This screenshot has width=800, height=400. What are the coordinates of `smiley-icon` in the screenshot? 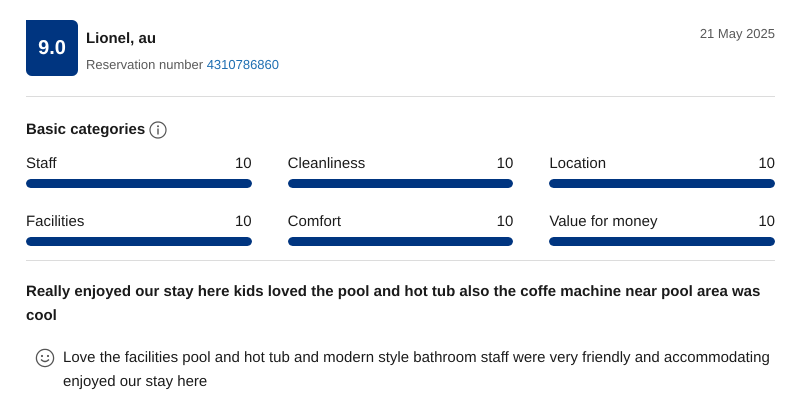 It's located at (45, 358).